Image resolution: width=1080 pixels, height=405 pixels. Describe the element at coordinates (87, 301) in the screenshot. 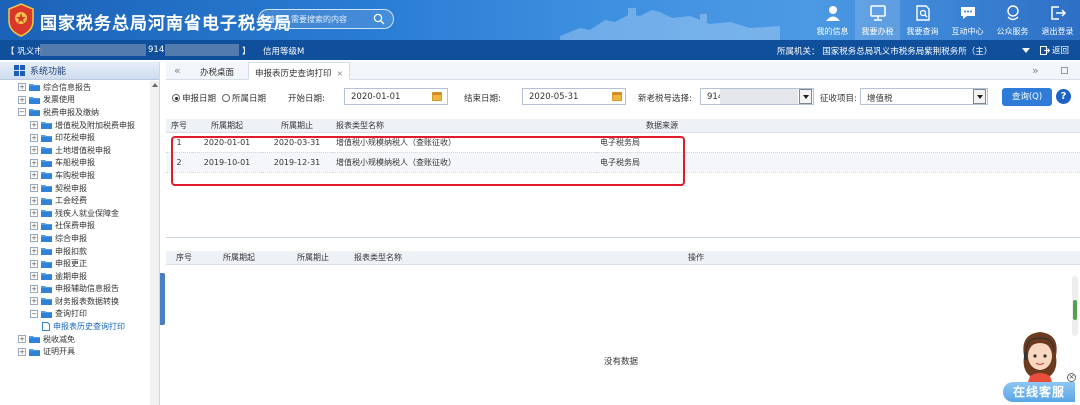

I see `sidebar-tree-item-label: 财务报表数据转换` at that location.